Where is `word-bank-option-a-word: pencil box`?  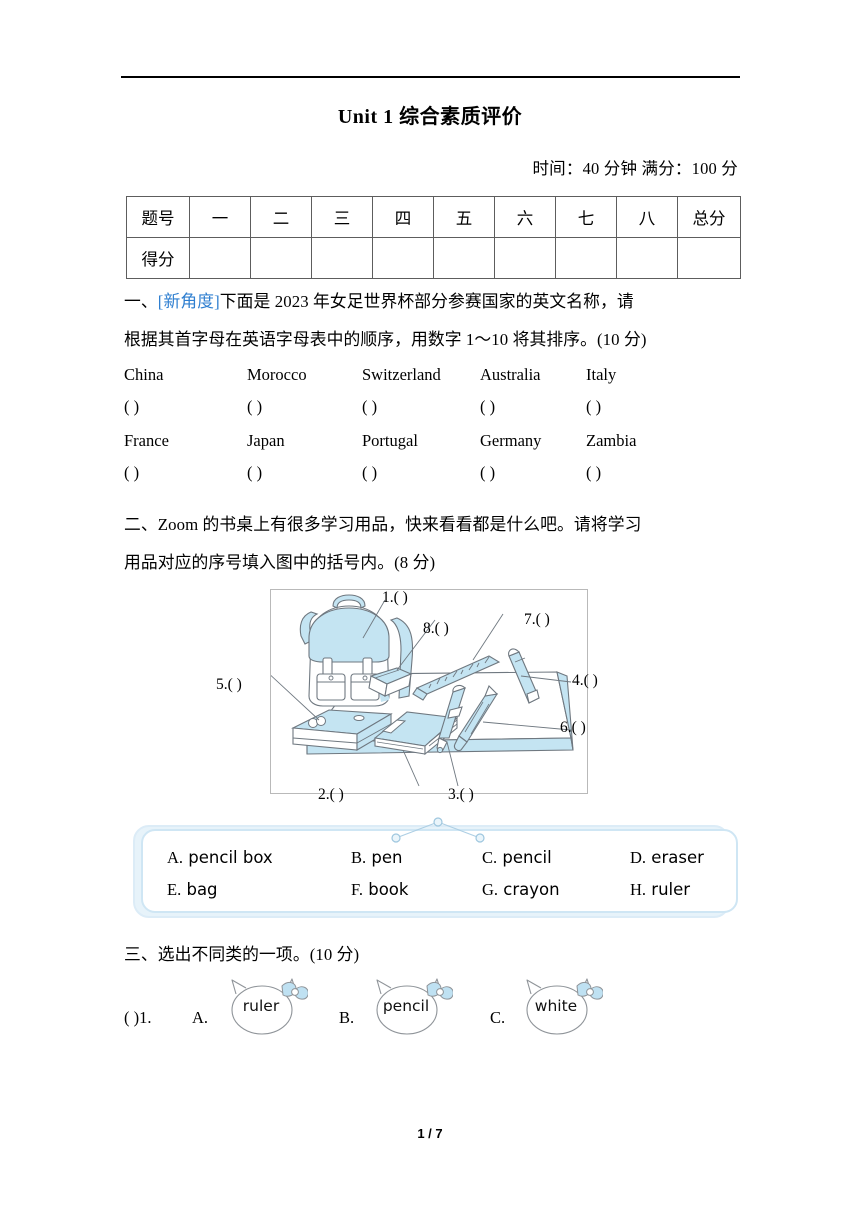
word-bank-option-a-word: pencil box is located at coordinates (230, 857).